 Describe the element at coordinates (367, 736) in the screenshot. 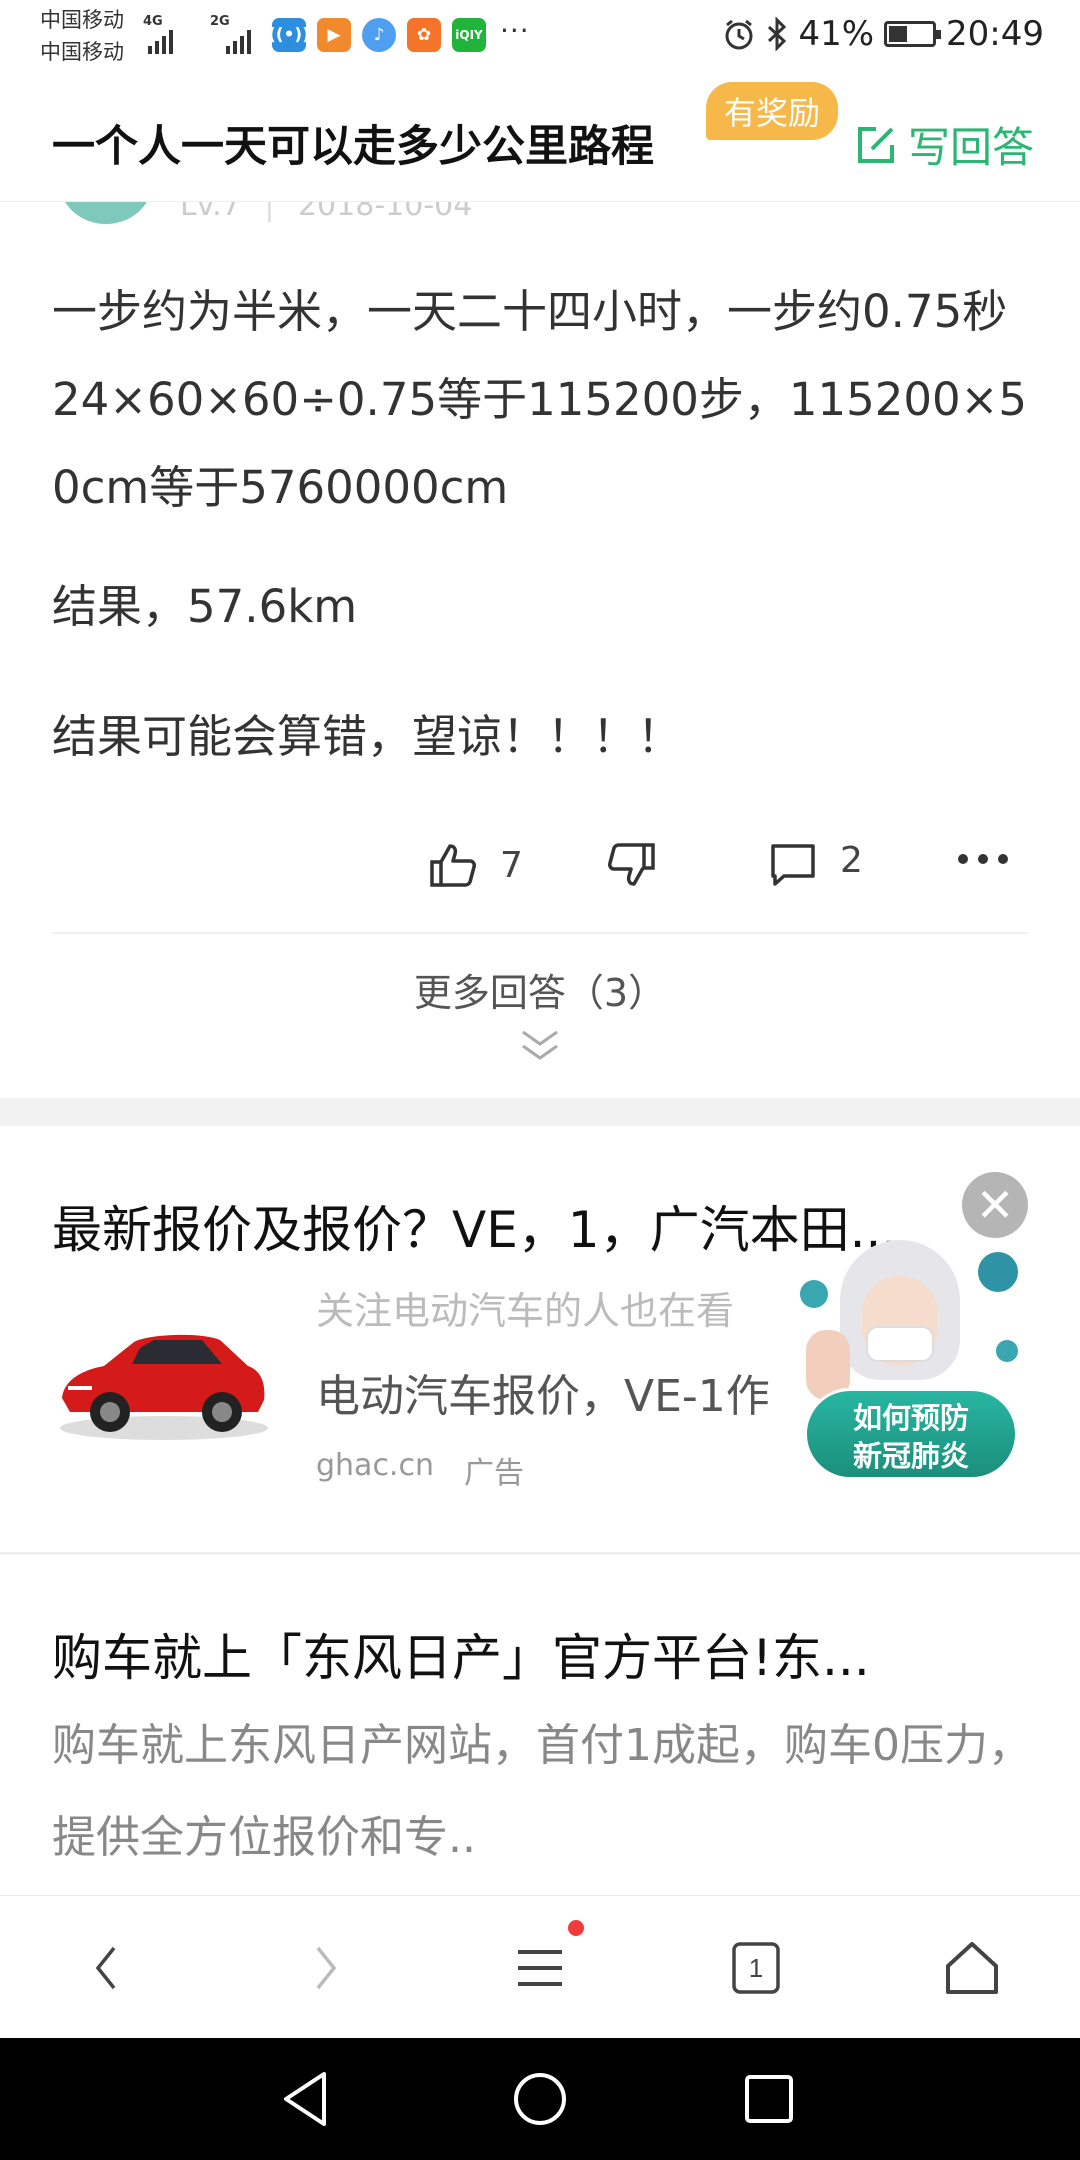

I see `answer-paragraph-3: 结果可能会算错，望谅！！！！` at that location.